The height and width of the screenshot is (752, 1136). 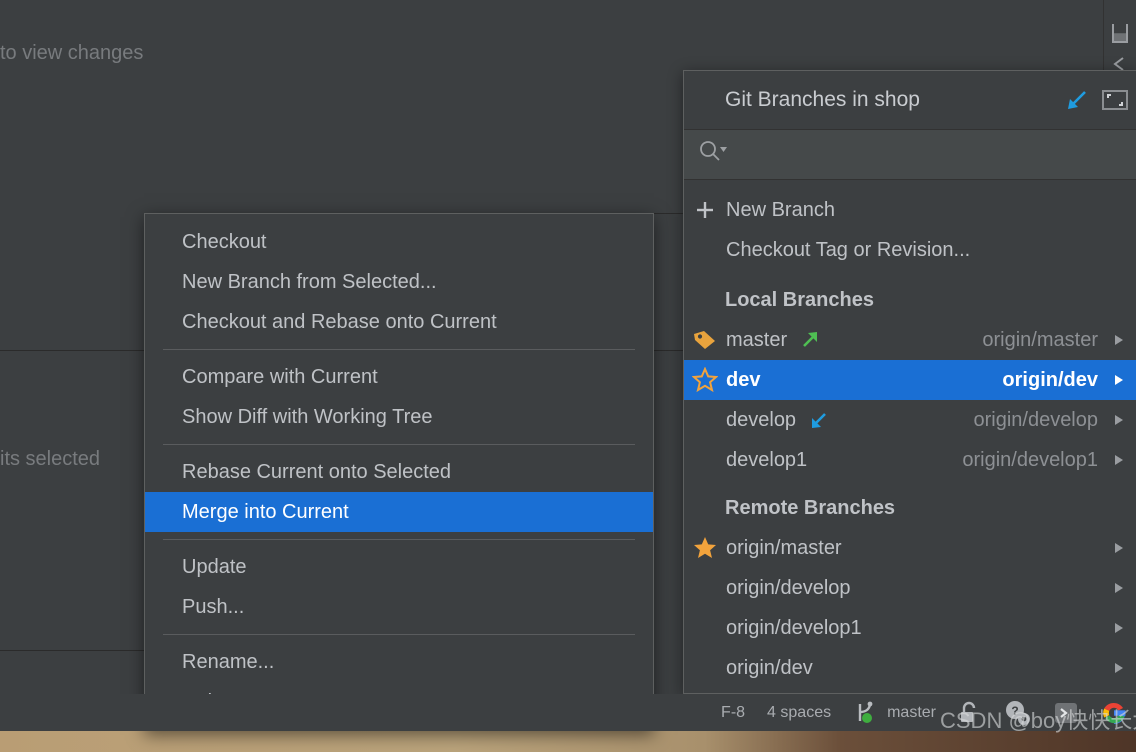 I want to click on branch-row-origin-master: origin/master, so click(x=910, y=548).